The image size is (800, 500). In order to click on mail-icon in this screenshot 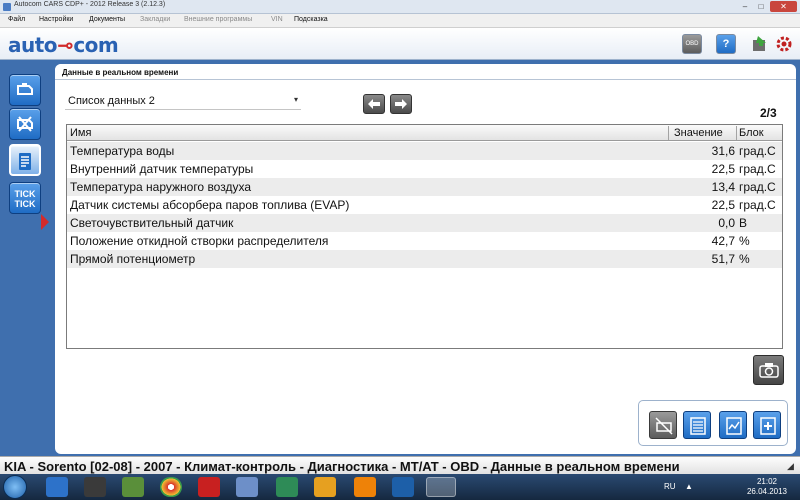, I will do `click(247, 487)`.